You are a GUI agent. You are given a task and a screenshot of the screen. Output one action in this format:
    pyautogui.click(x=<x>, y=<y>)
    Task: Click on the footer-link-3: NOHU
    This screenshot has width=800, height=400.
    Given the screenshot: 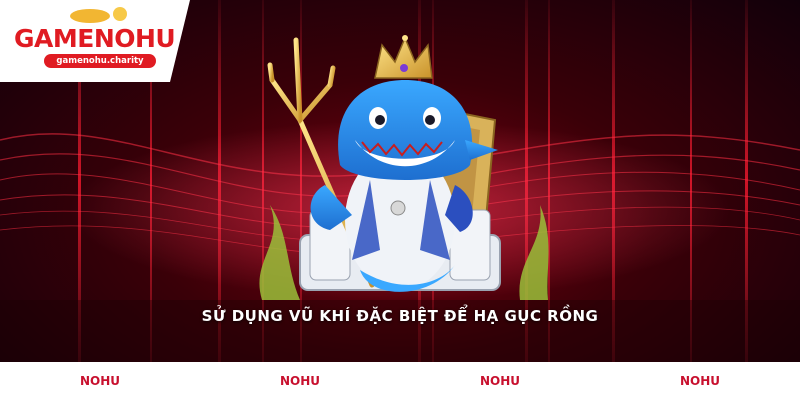 What is the action you would take?
    pyautogui.click(x=500, y=381)
    